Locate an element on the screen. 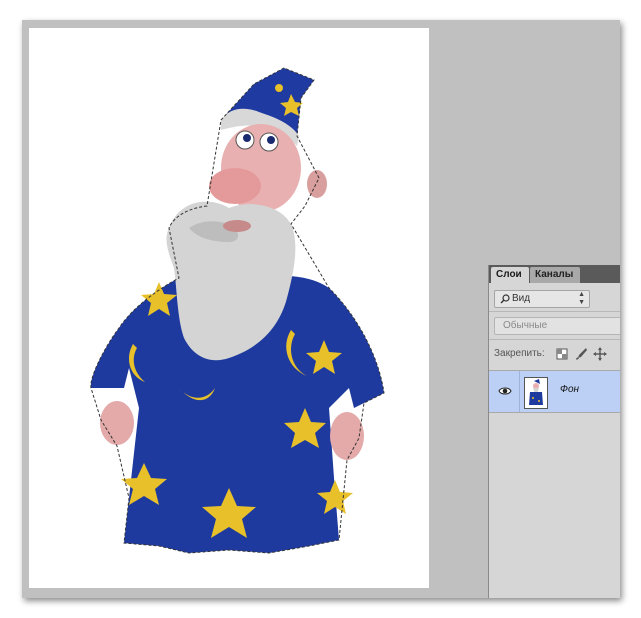 Image resolution: width=641 pixels, height=618 pixels. tab-layers: Слои is located at coordinates (510, 275).